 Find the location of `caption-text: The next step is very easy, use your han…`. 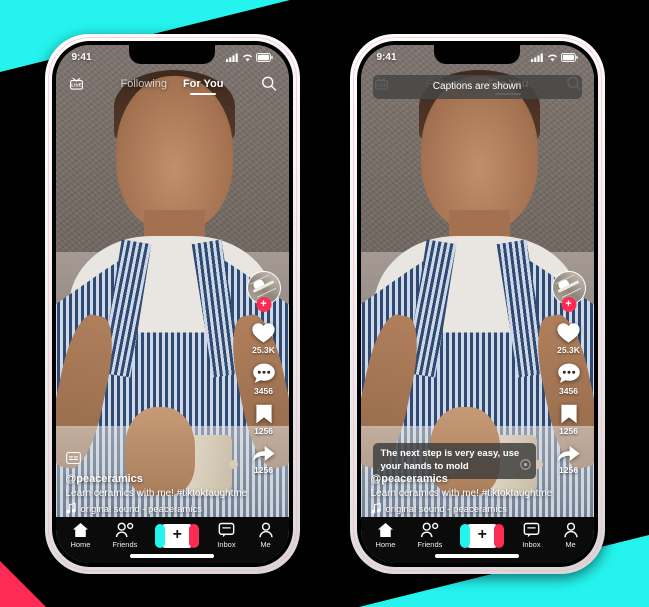

caption-text: The next step is very easy, use your han… is located at coordinates (450, 459).